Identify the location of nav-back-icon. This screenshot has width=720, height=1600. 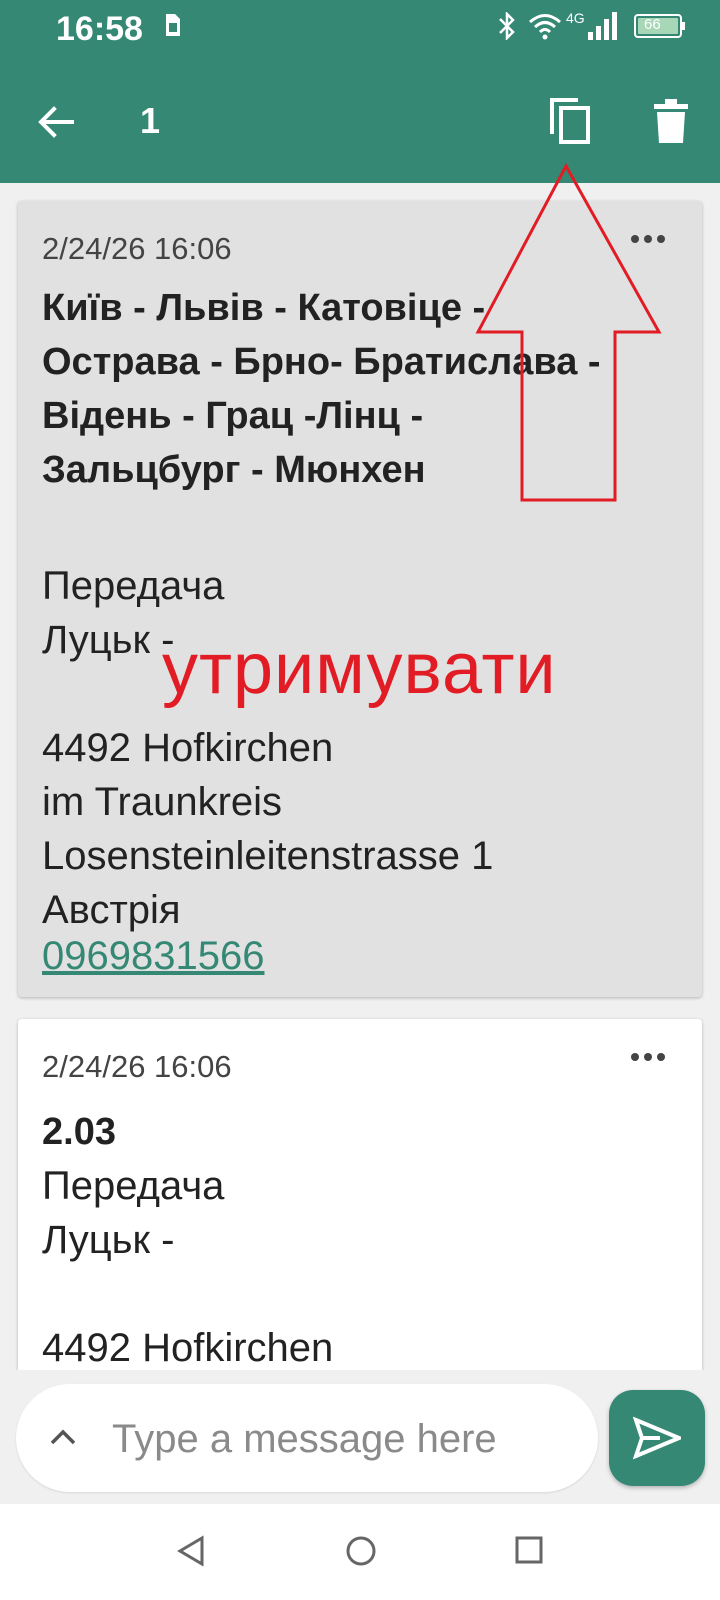
(191, 1551).